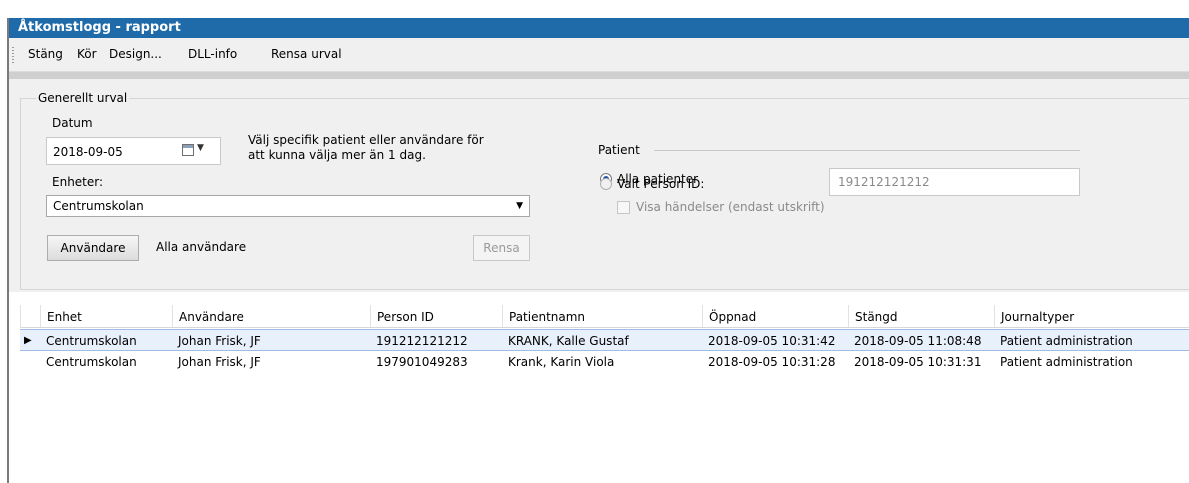  I want to click on current-row-icon: ▶, so click(28, 340).